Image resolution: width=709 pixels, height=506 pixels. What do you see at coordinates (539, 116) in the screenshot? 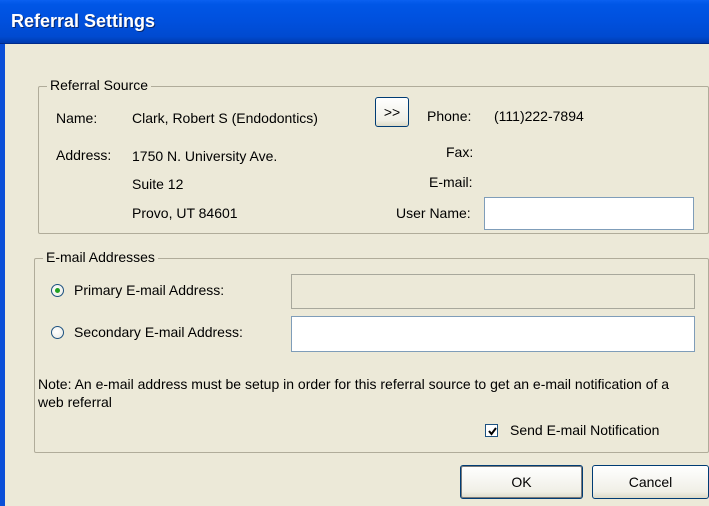
I see `phone-value: (111)222-7894` at bounding box center [539, 116].